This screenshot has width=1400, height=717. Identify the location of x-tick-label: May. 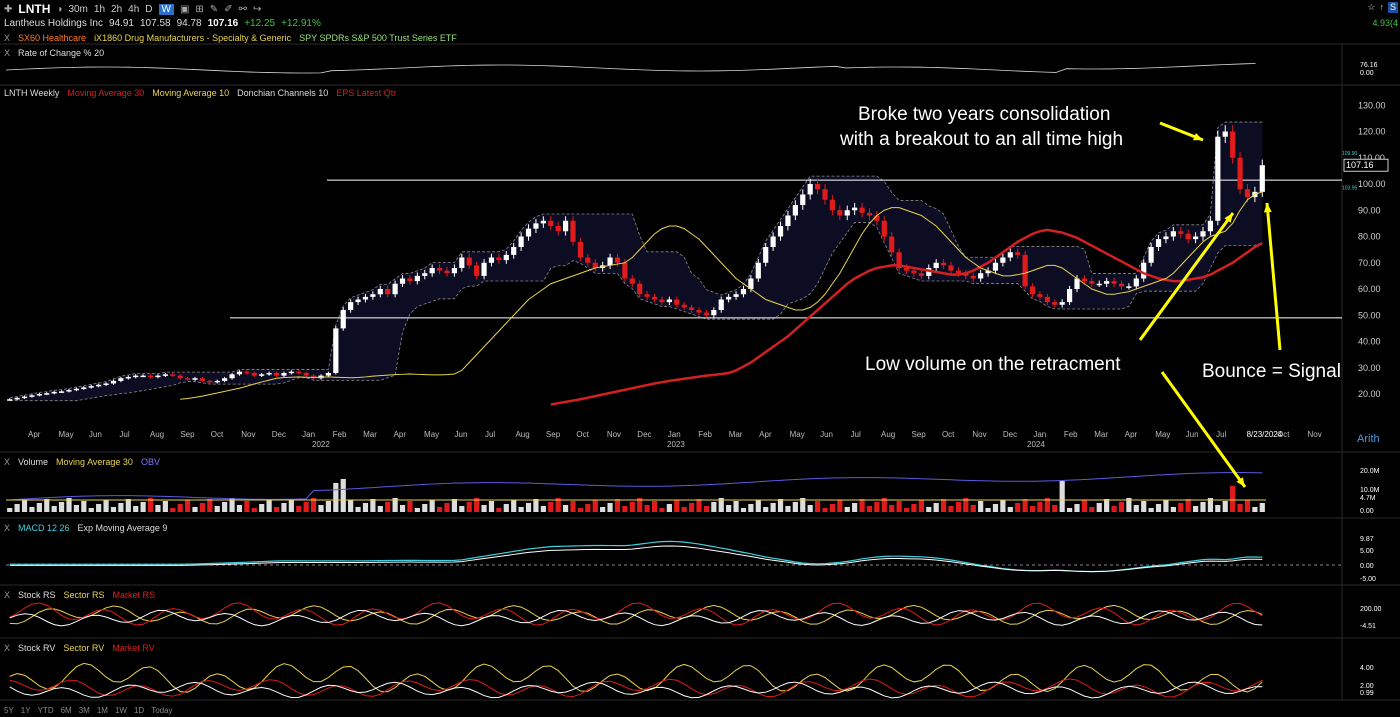
(65, 434).